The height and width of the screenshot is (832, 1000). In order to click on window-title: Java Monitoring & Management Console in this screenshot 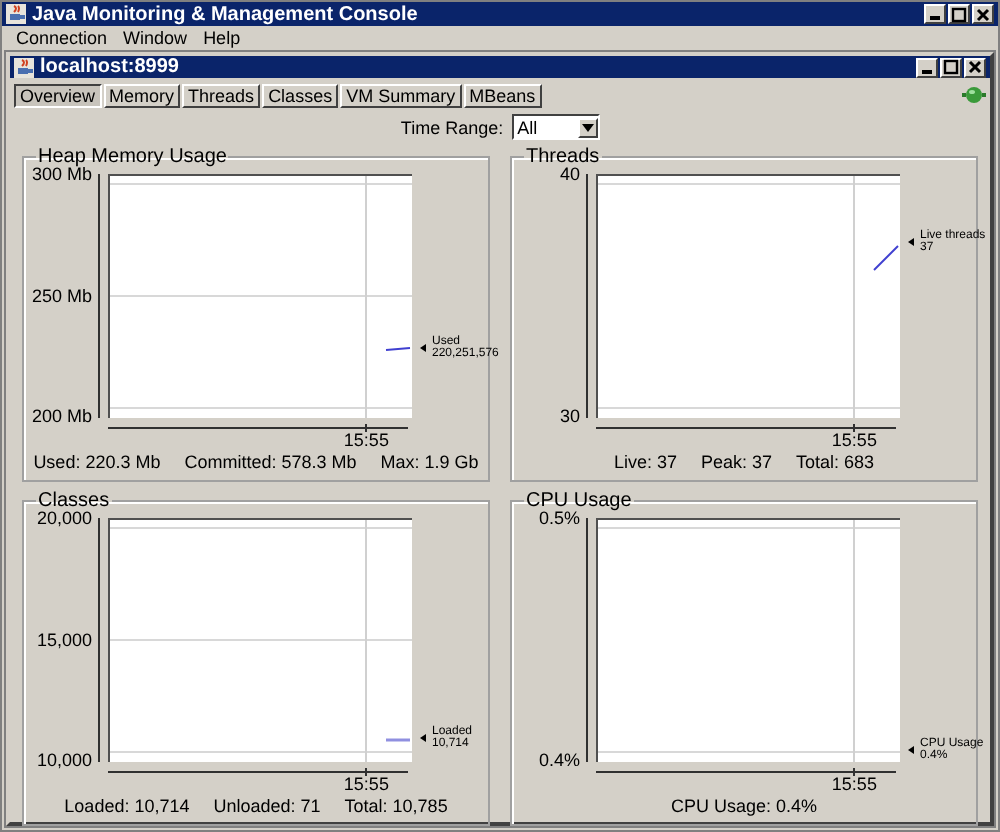, I will do `click(226, 14)`.